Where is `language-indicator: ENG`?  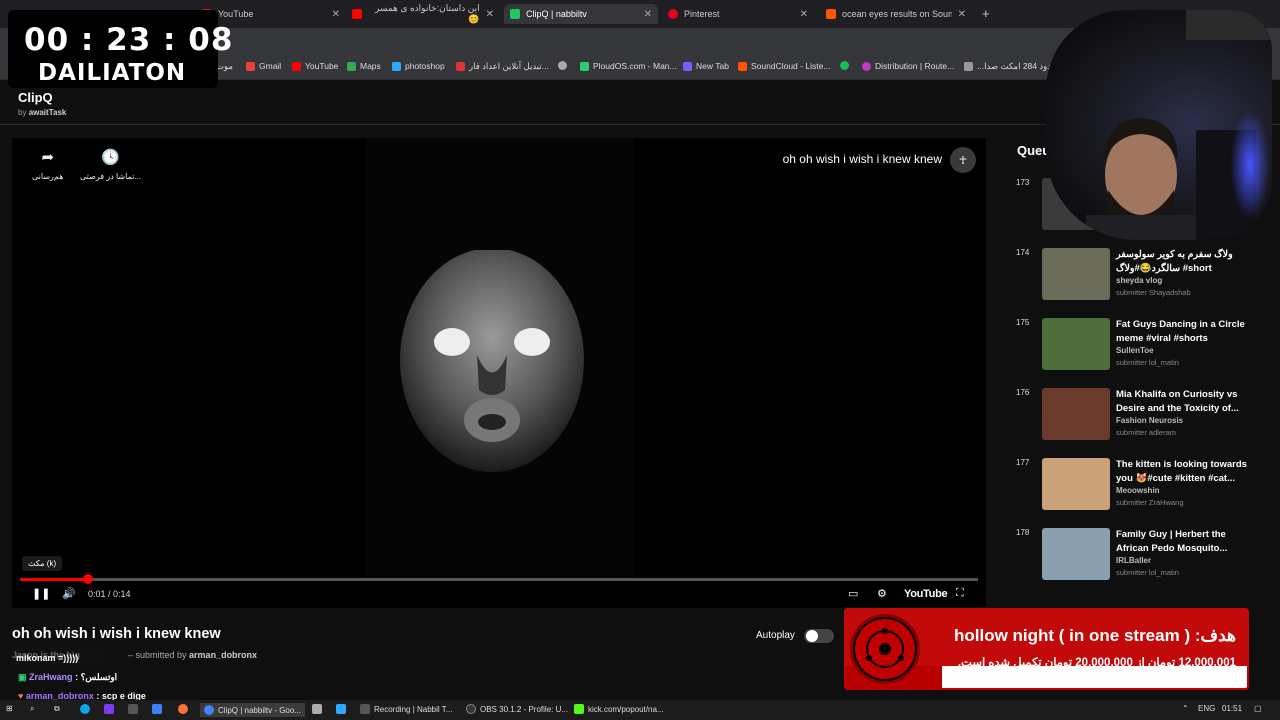
language-indicator: ENG is located at coordinates (1206, 708).